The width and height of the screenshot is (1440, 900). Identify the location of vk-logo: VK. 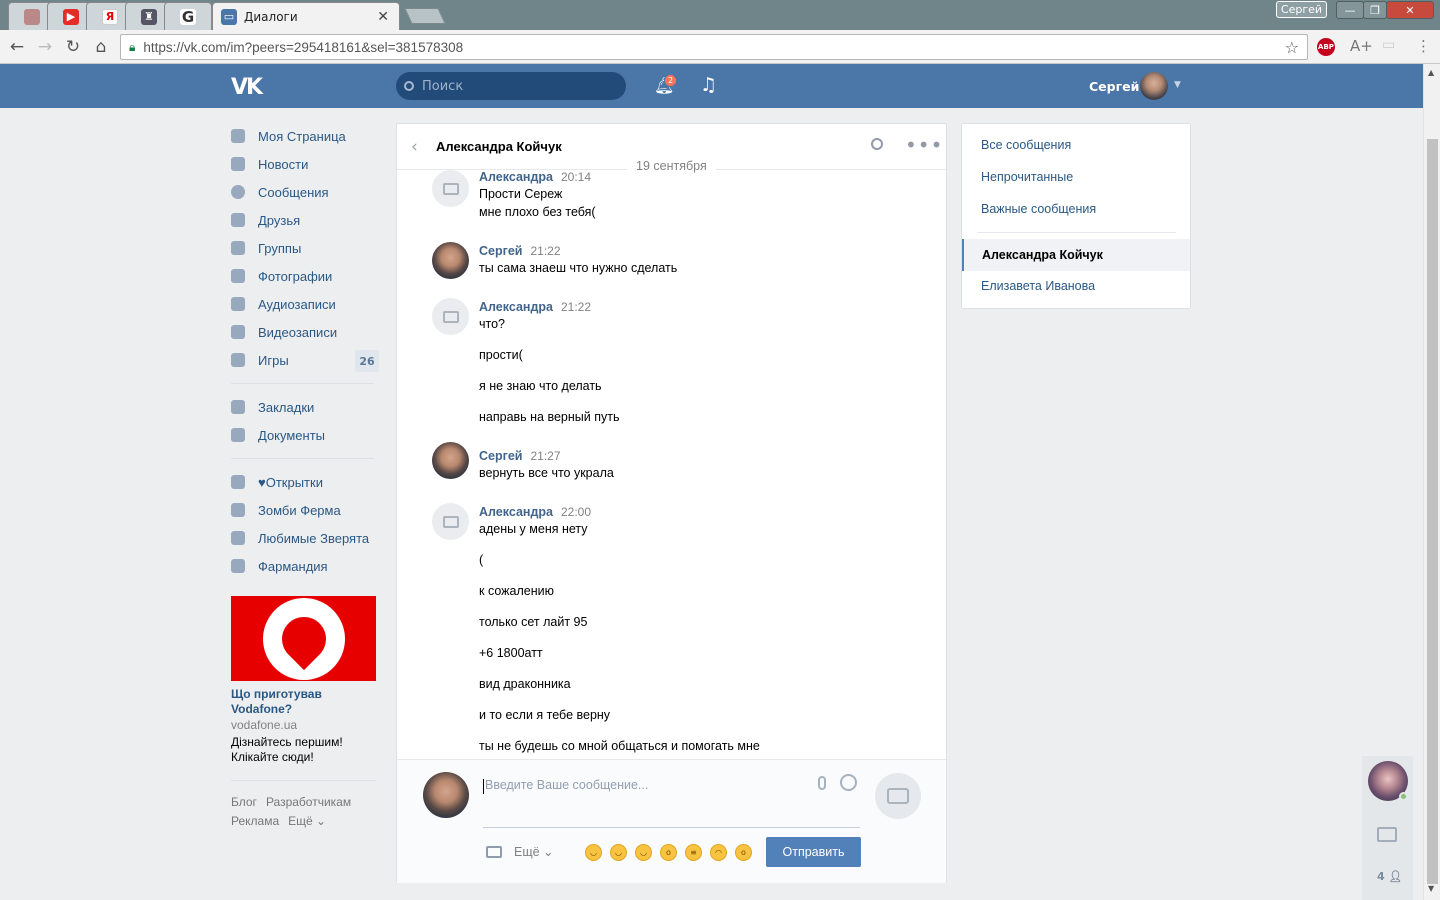
(247, 87).